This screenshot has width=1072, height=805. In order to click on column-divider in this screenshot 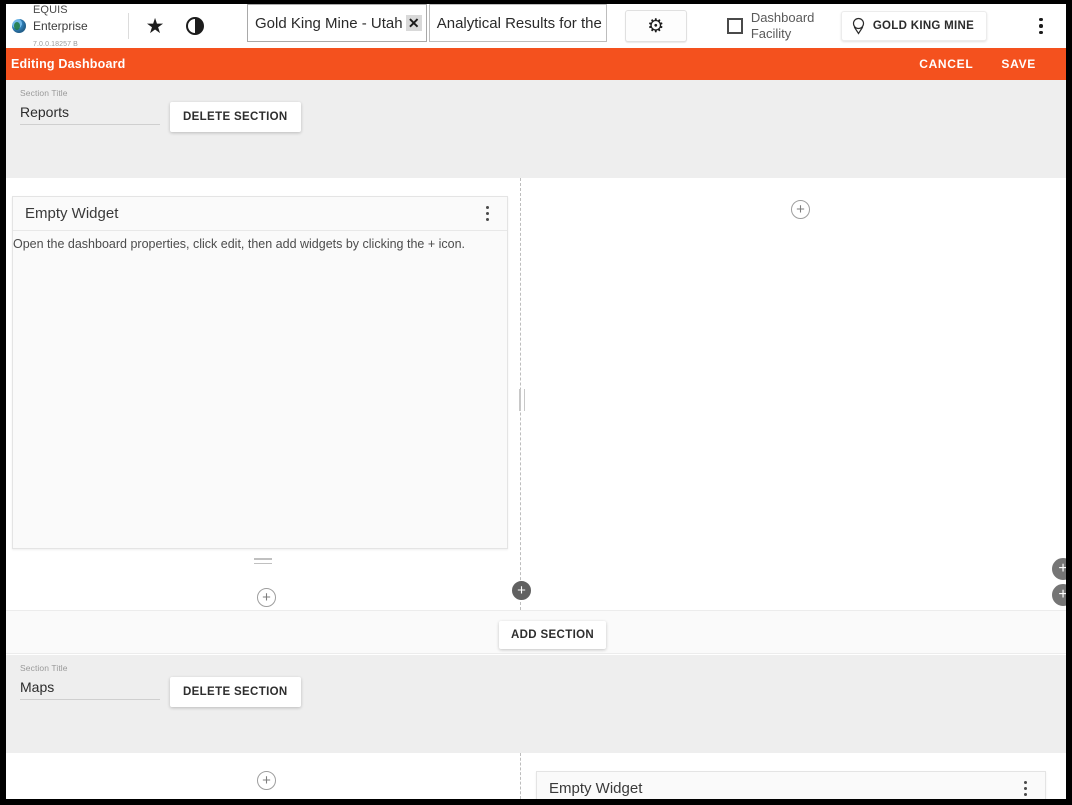, I will do `click(520, 776)`.